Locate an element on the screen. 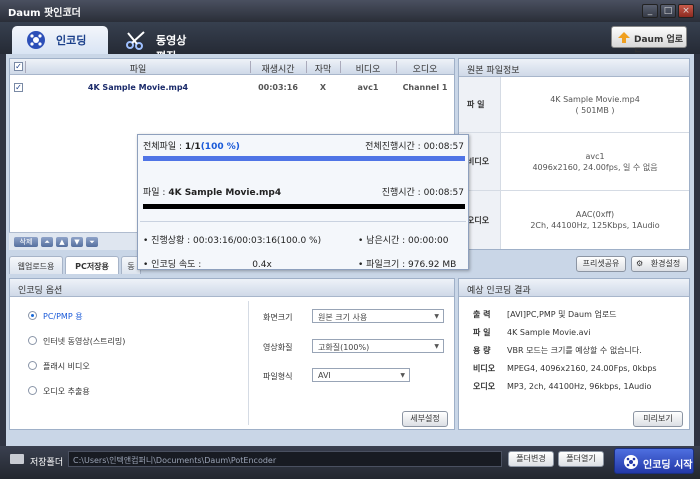  gear-icon: ⚙ is located at coordinates (640, 263).